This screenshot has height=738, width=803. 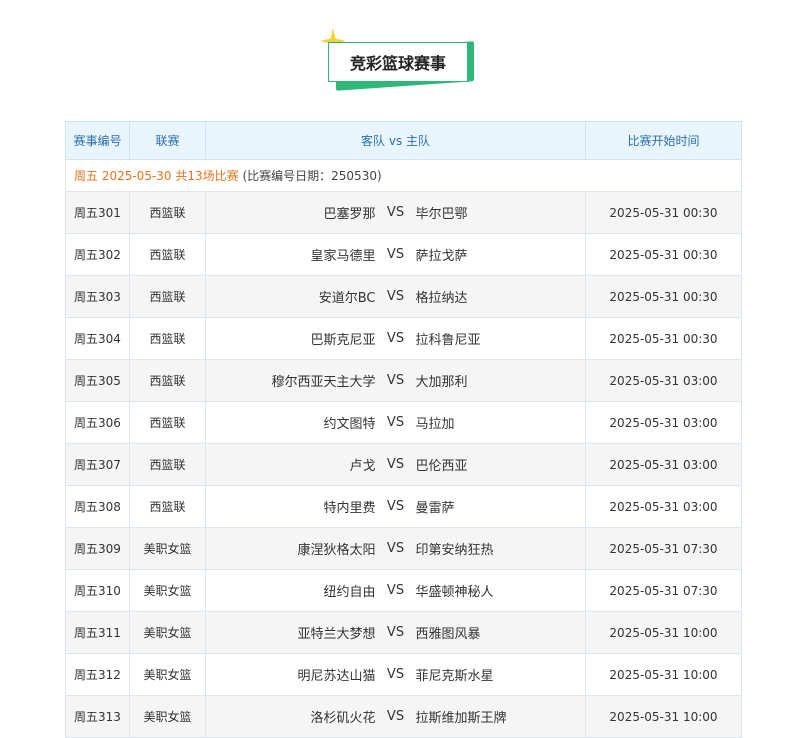 I want to click on match-number: 周五301, so click(x=97, y=212).